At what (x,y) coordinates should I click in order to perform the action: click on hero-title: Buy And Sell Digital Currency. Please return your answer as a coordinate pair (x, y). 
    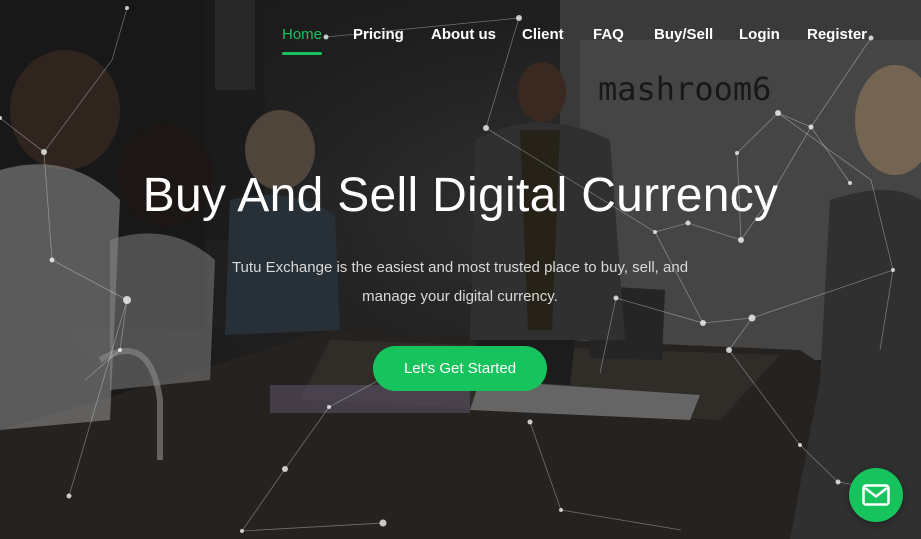
    Looking at the image, I should click on (460, 195).